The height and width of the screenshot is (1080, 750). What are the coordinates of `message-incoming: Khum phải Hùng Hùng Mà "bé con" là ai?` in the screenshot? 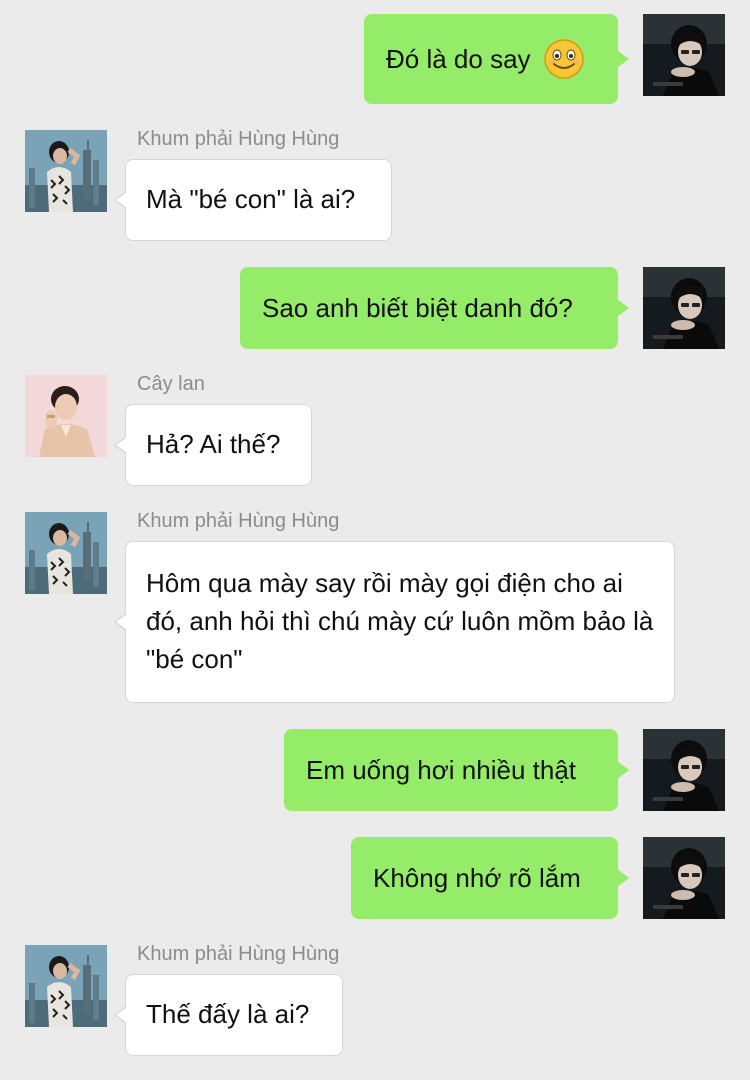 It's located at (375, 185).